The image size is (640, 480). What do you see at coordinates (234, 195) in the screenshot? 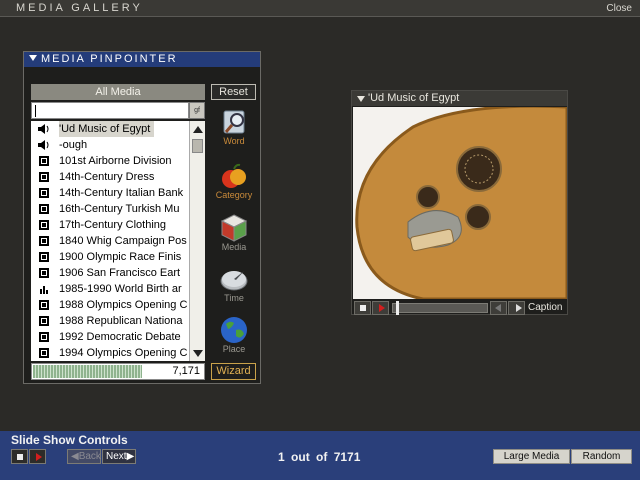
I see `tool-category-label: Category` at bounding box center [234, 195].